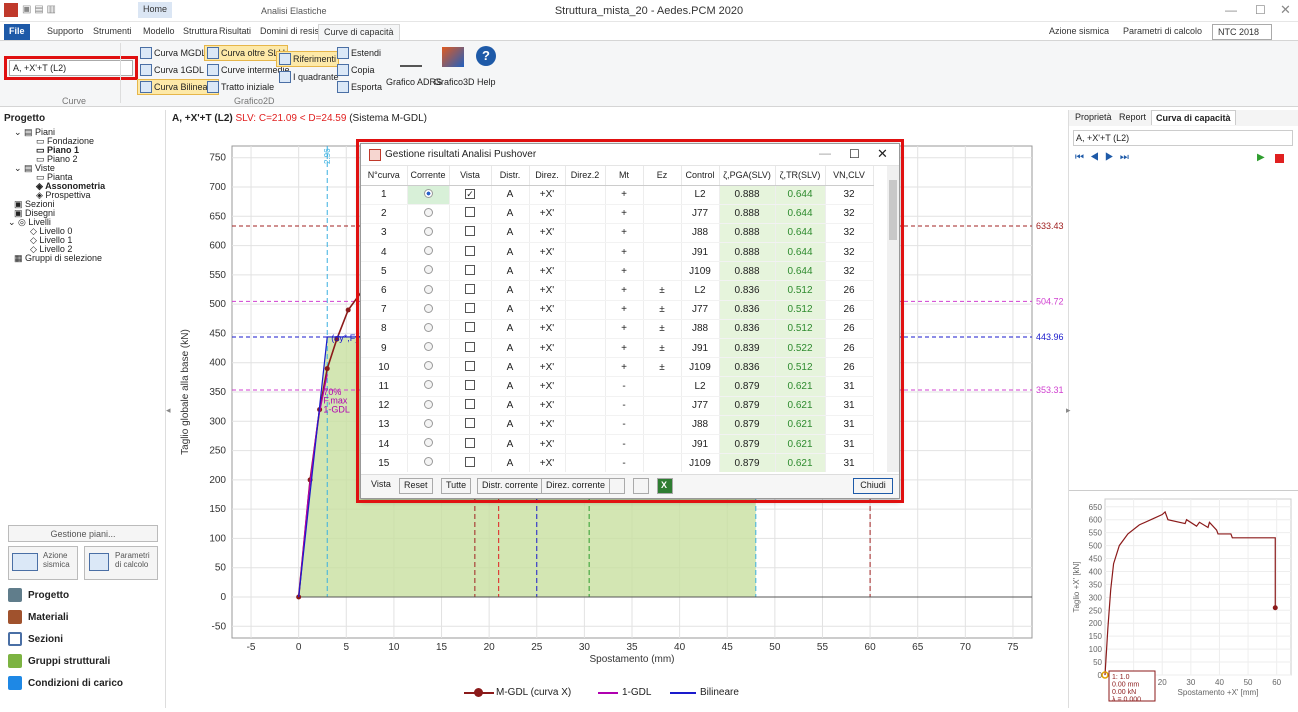 Image resolution: width=1298 pixels, height=712 pixels. Describe the element at coordinates (1183, 138) in the screenshot. I see `right-curve-combo: A, +X'+T (L2)` at that location.